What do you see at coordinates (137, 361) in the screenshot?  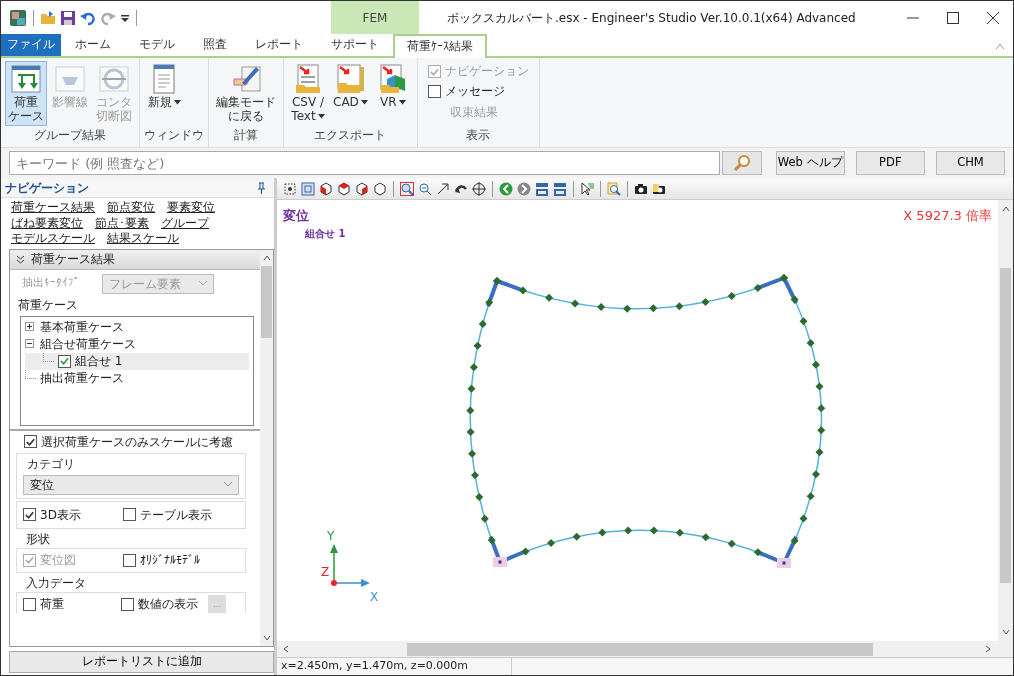 I see `tree-row: 組合せ 1` at bounding box center [137, 361].